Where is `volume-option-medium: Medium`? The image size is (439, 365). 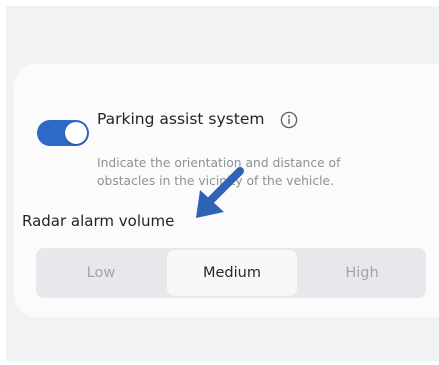 volume-option-medium: Medium is located at coordinates (232, 273).